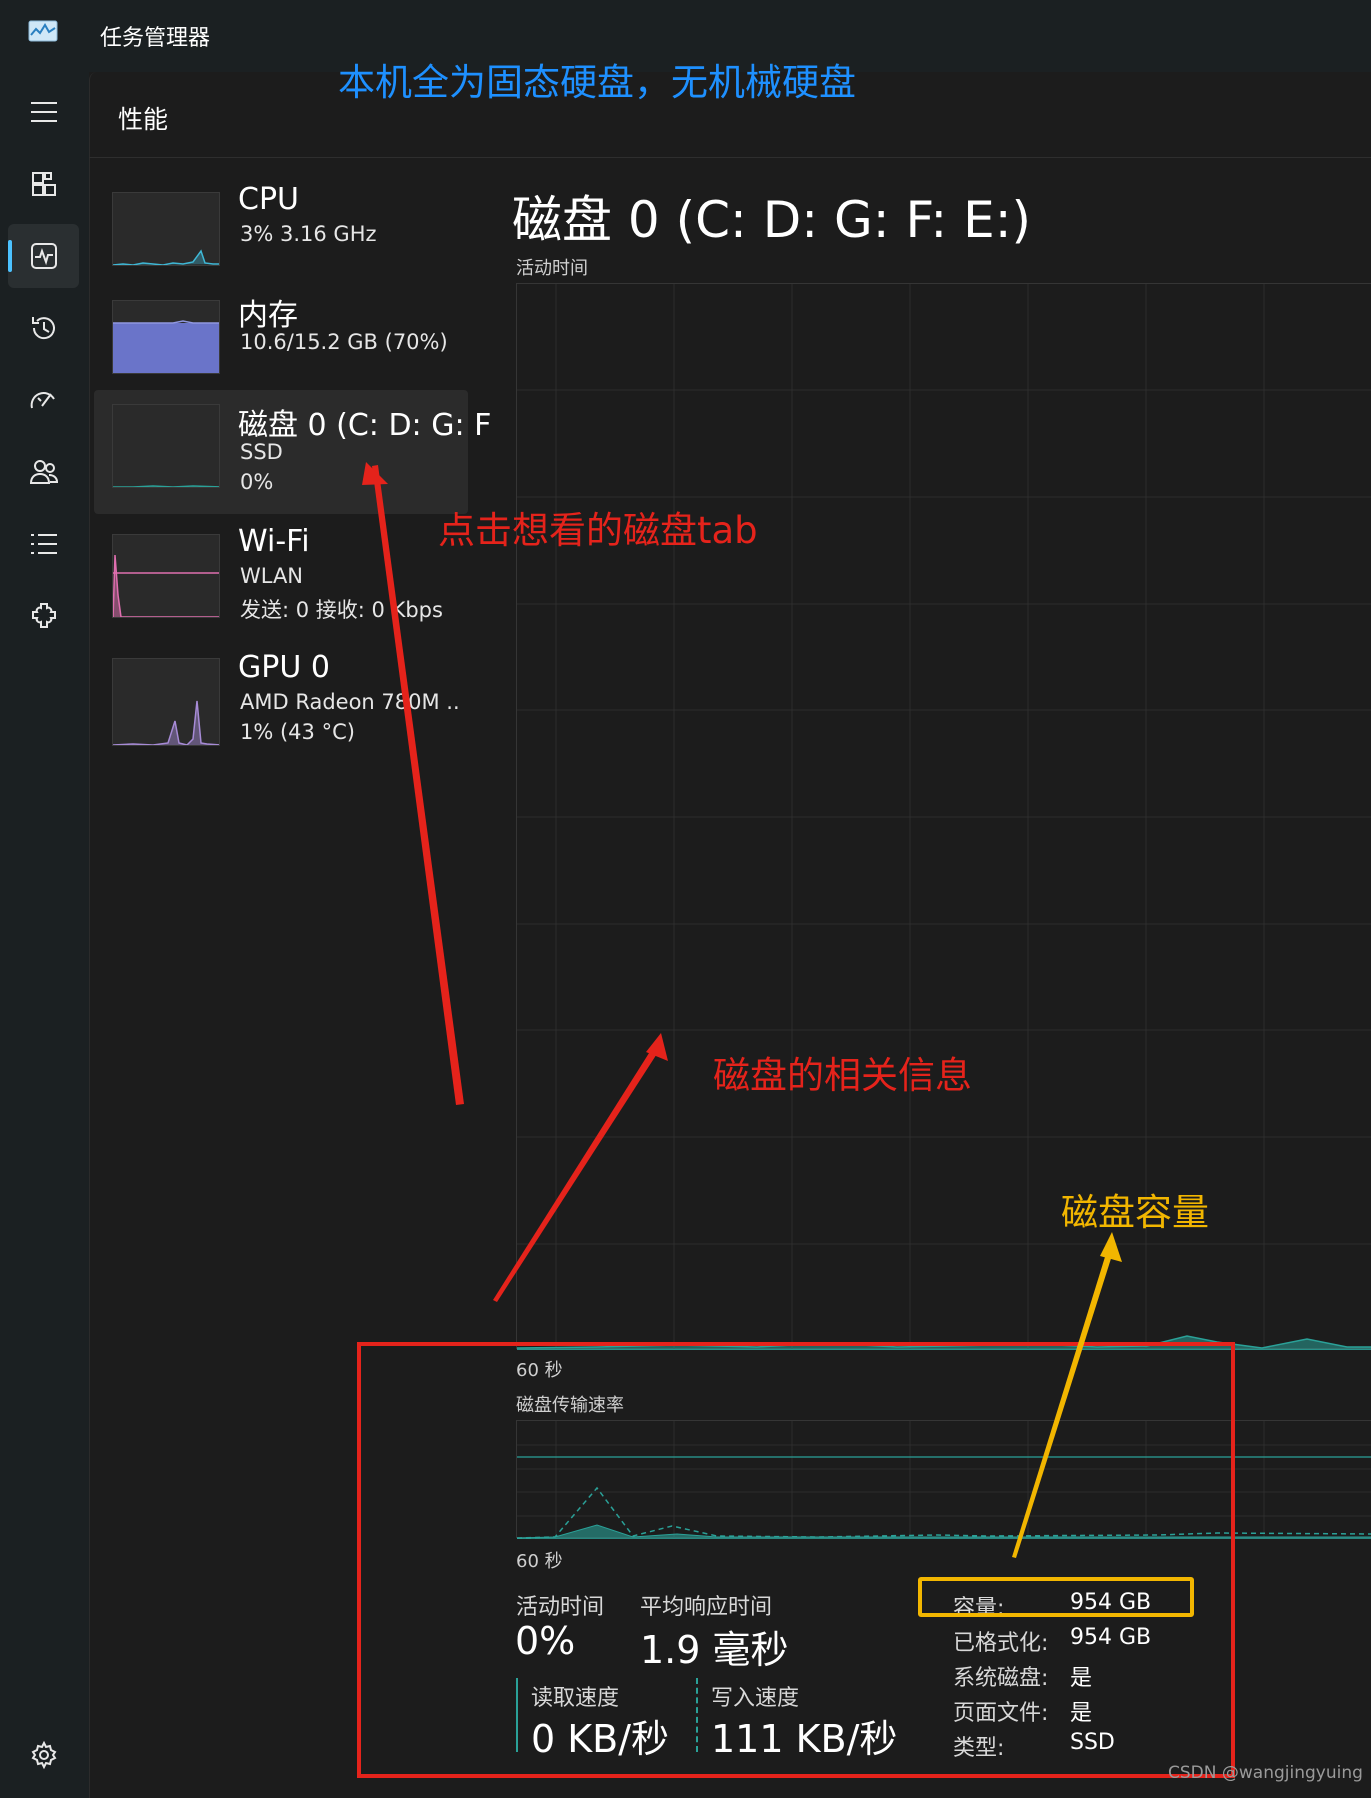 The width and height of the screenshot is (1371, 1798). I want to click on arrow-to-capacity, so click(1063, 1401).